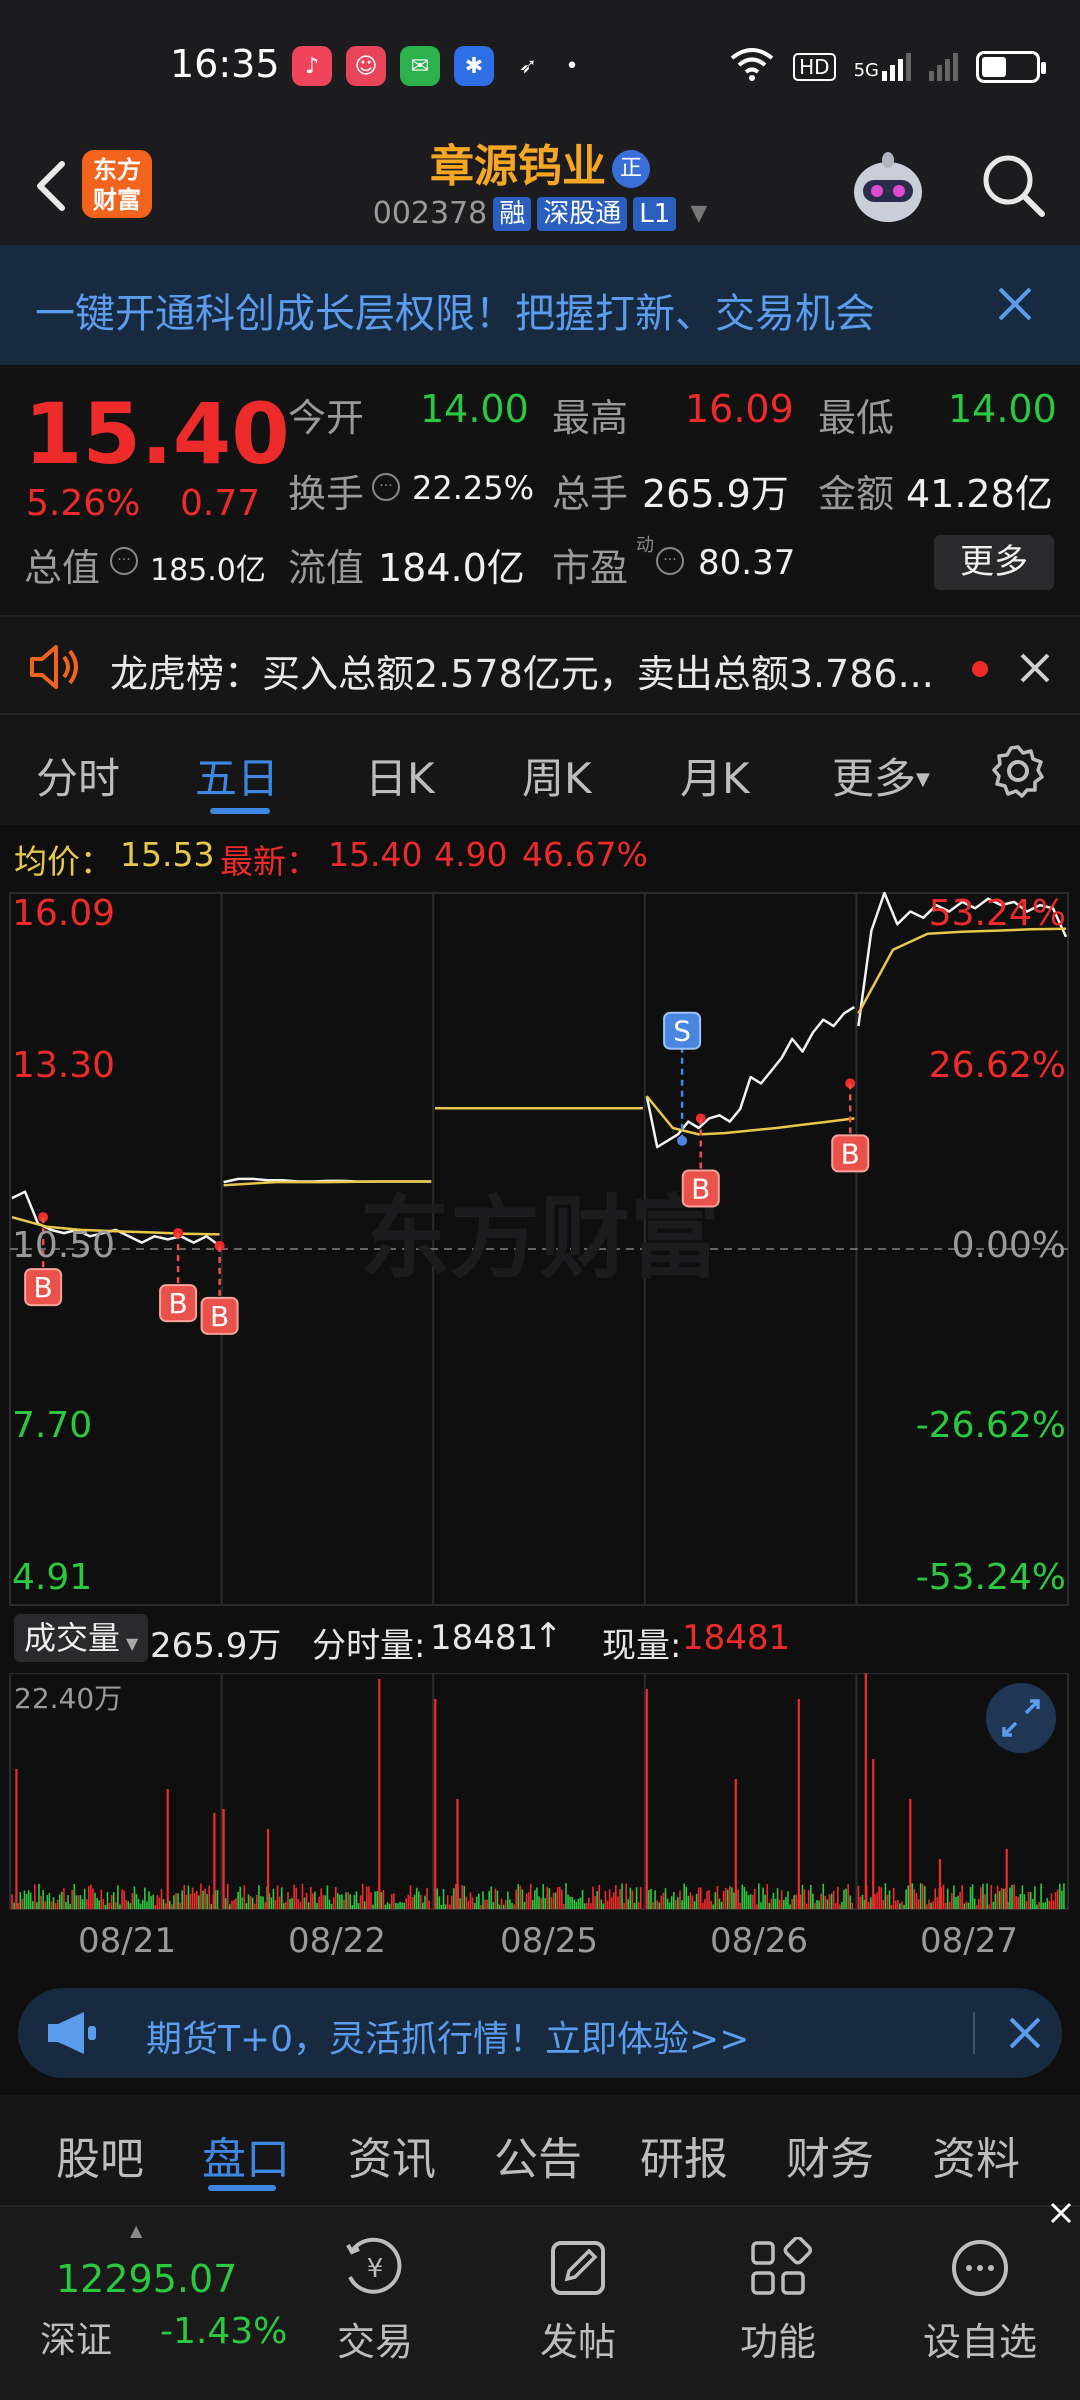 This screenshot has width=1080, height=2400. I want to click on date-label: 08/27, so click(969, 1941).